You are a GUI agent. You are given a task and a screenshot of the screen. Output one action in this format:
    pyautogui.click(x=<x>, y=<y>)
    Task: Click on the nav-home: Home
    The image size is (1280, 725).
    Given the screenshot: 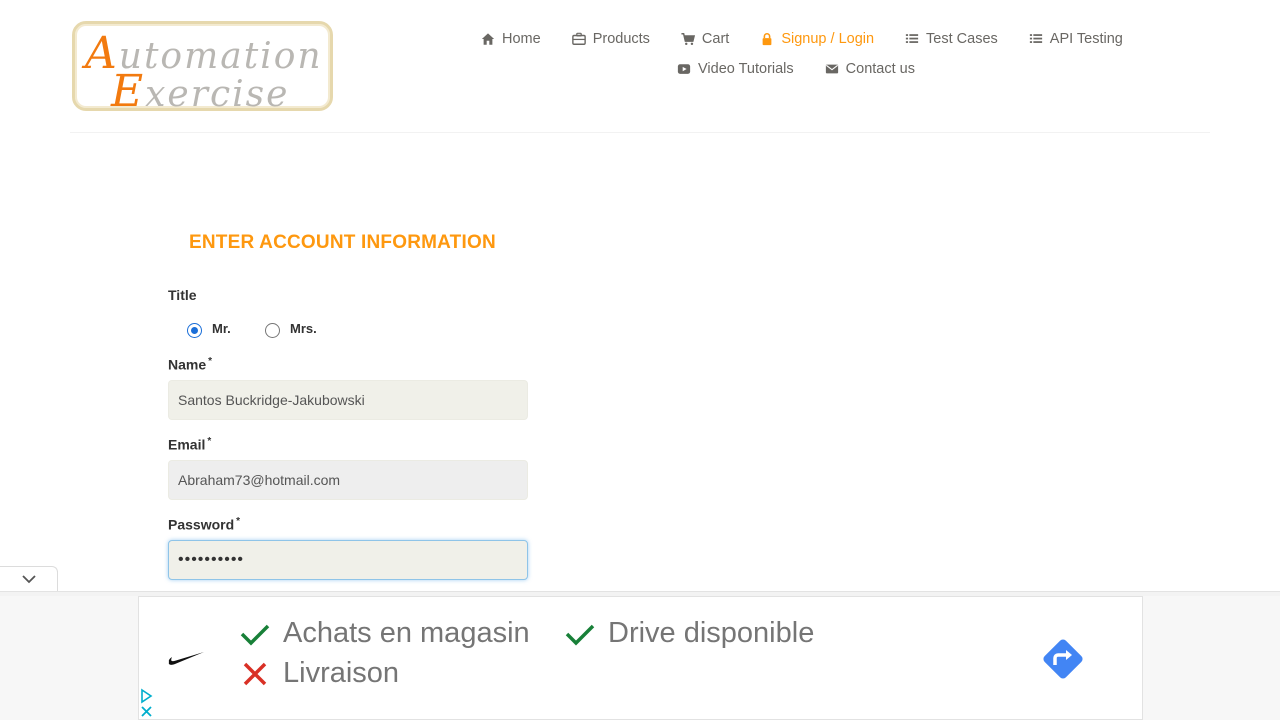 What is the action you would take?
    pyautogui.click(x=510, y=39)
    